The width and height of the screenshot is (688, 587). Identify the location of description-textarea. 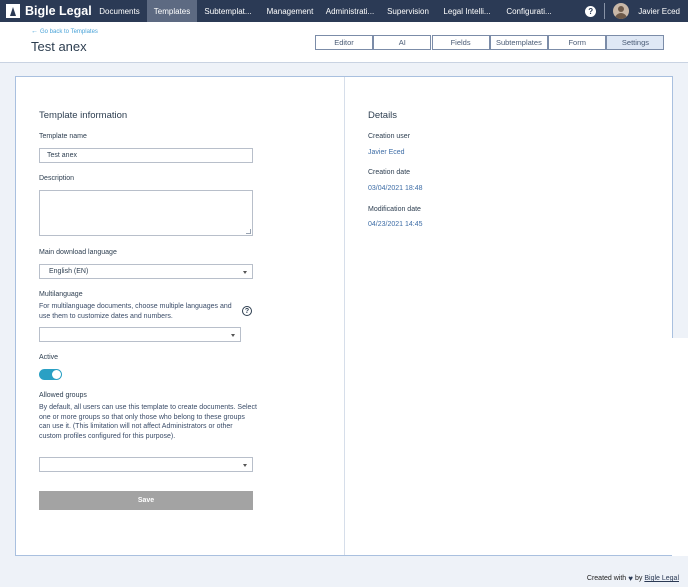
(146, 213).